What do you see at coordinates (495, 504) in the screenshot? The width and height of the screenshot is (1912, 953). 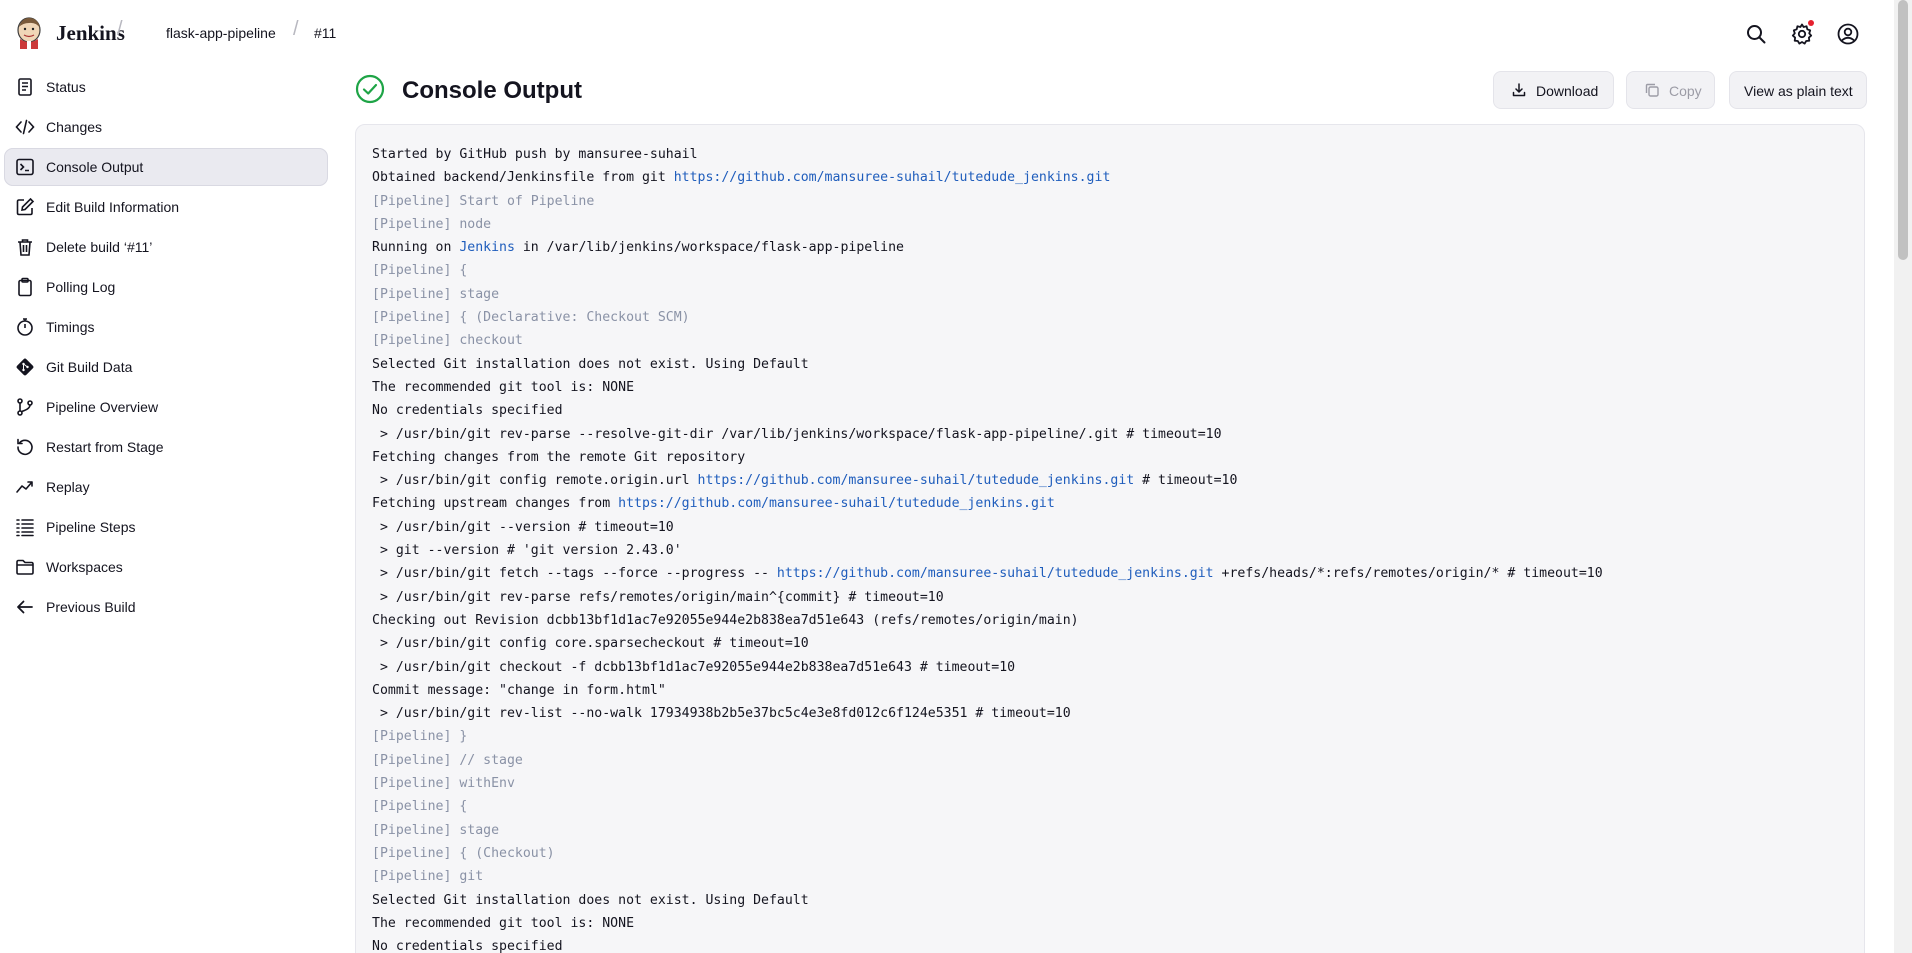 I see `console-line-text: Fetching upstream changes from` at bounding box center [495, 504].